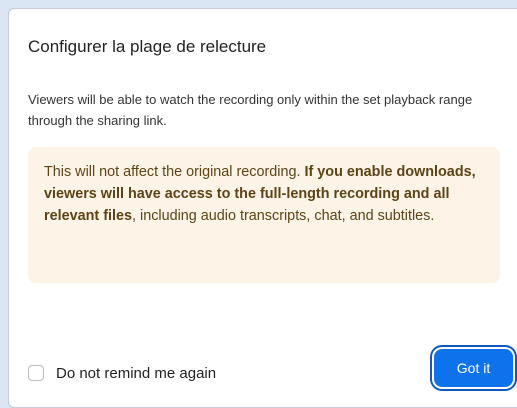 The width and height of the screenshot is (517, 408). Describe the element at coordinates (147, 46) in the screenshot. I see `dialog-title: Configurer la plage de relecture` at that location.